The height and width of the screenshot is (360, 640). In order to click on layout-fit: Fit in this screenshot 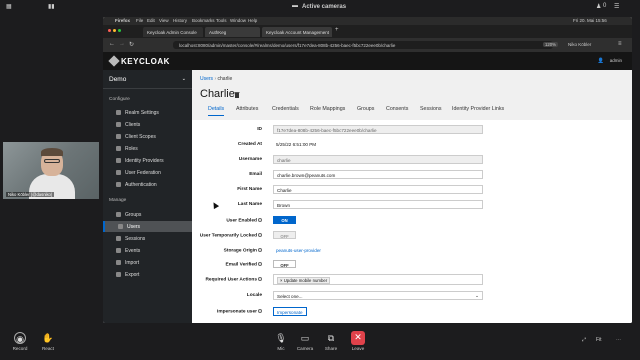, I will do `click(599, 340)`.